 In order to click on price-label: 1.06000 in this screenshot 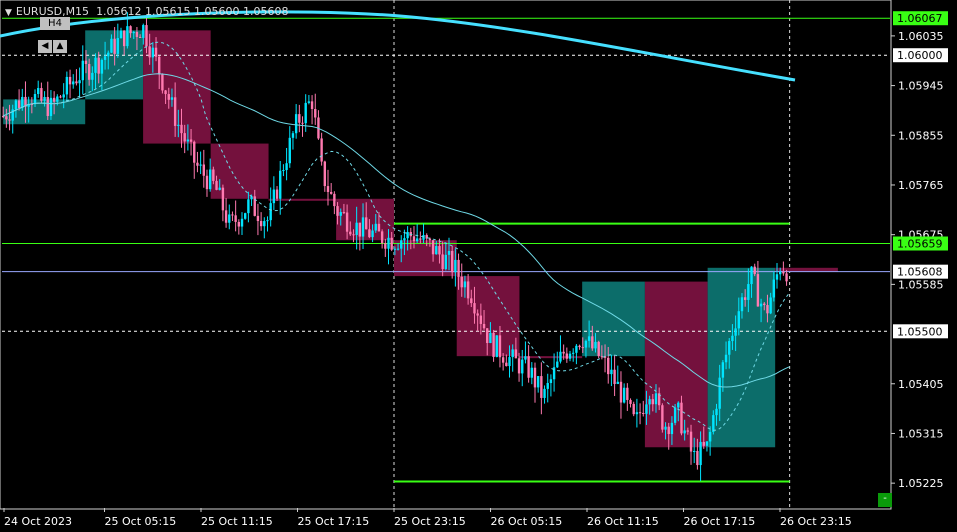, I will do `click(920, 55)`.